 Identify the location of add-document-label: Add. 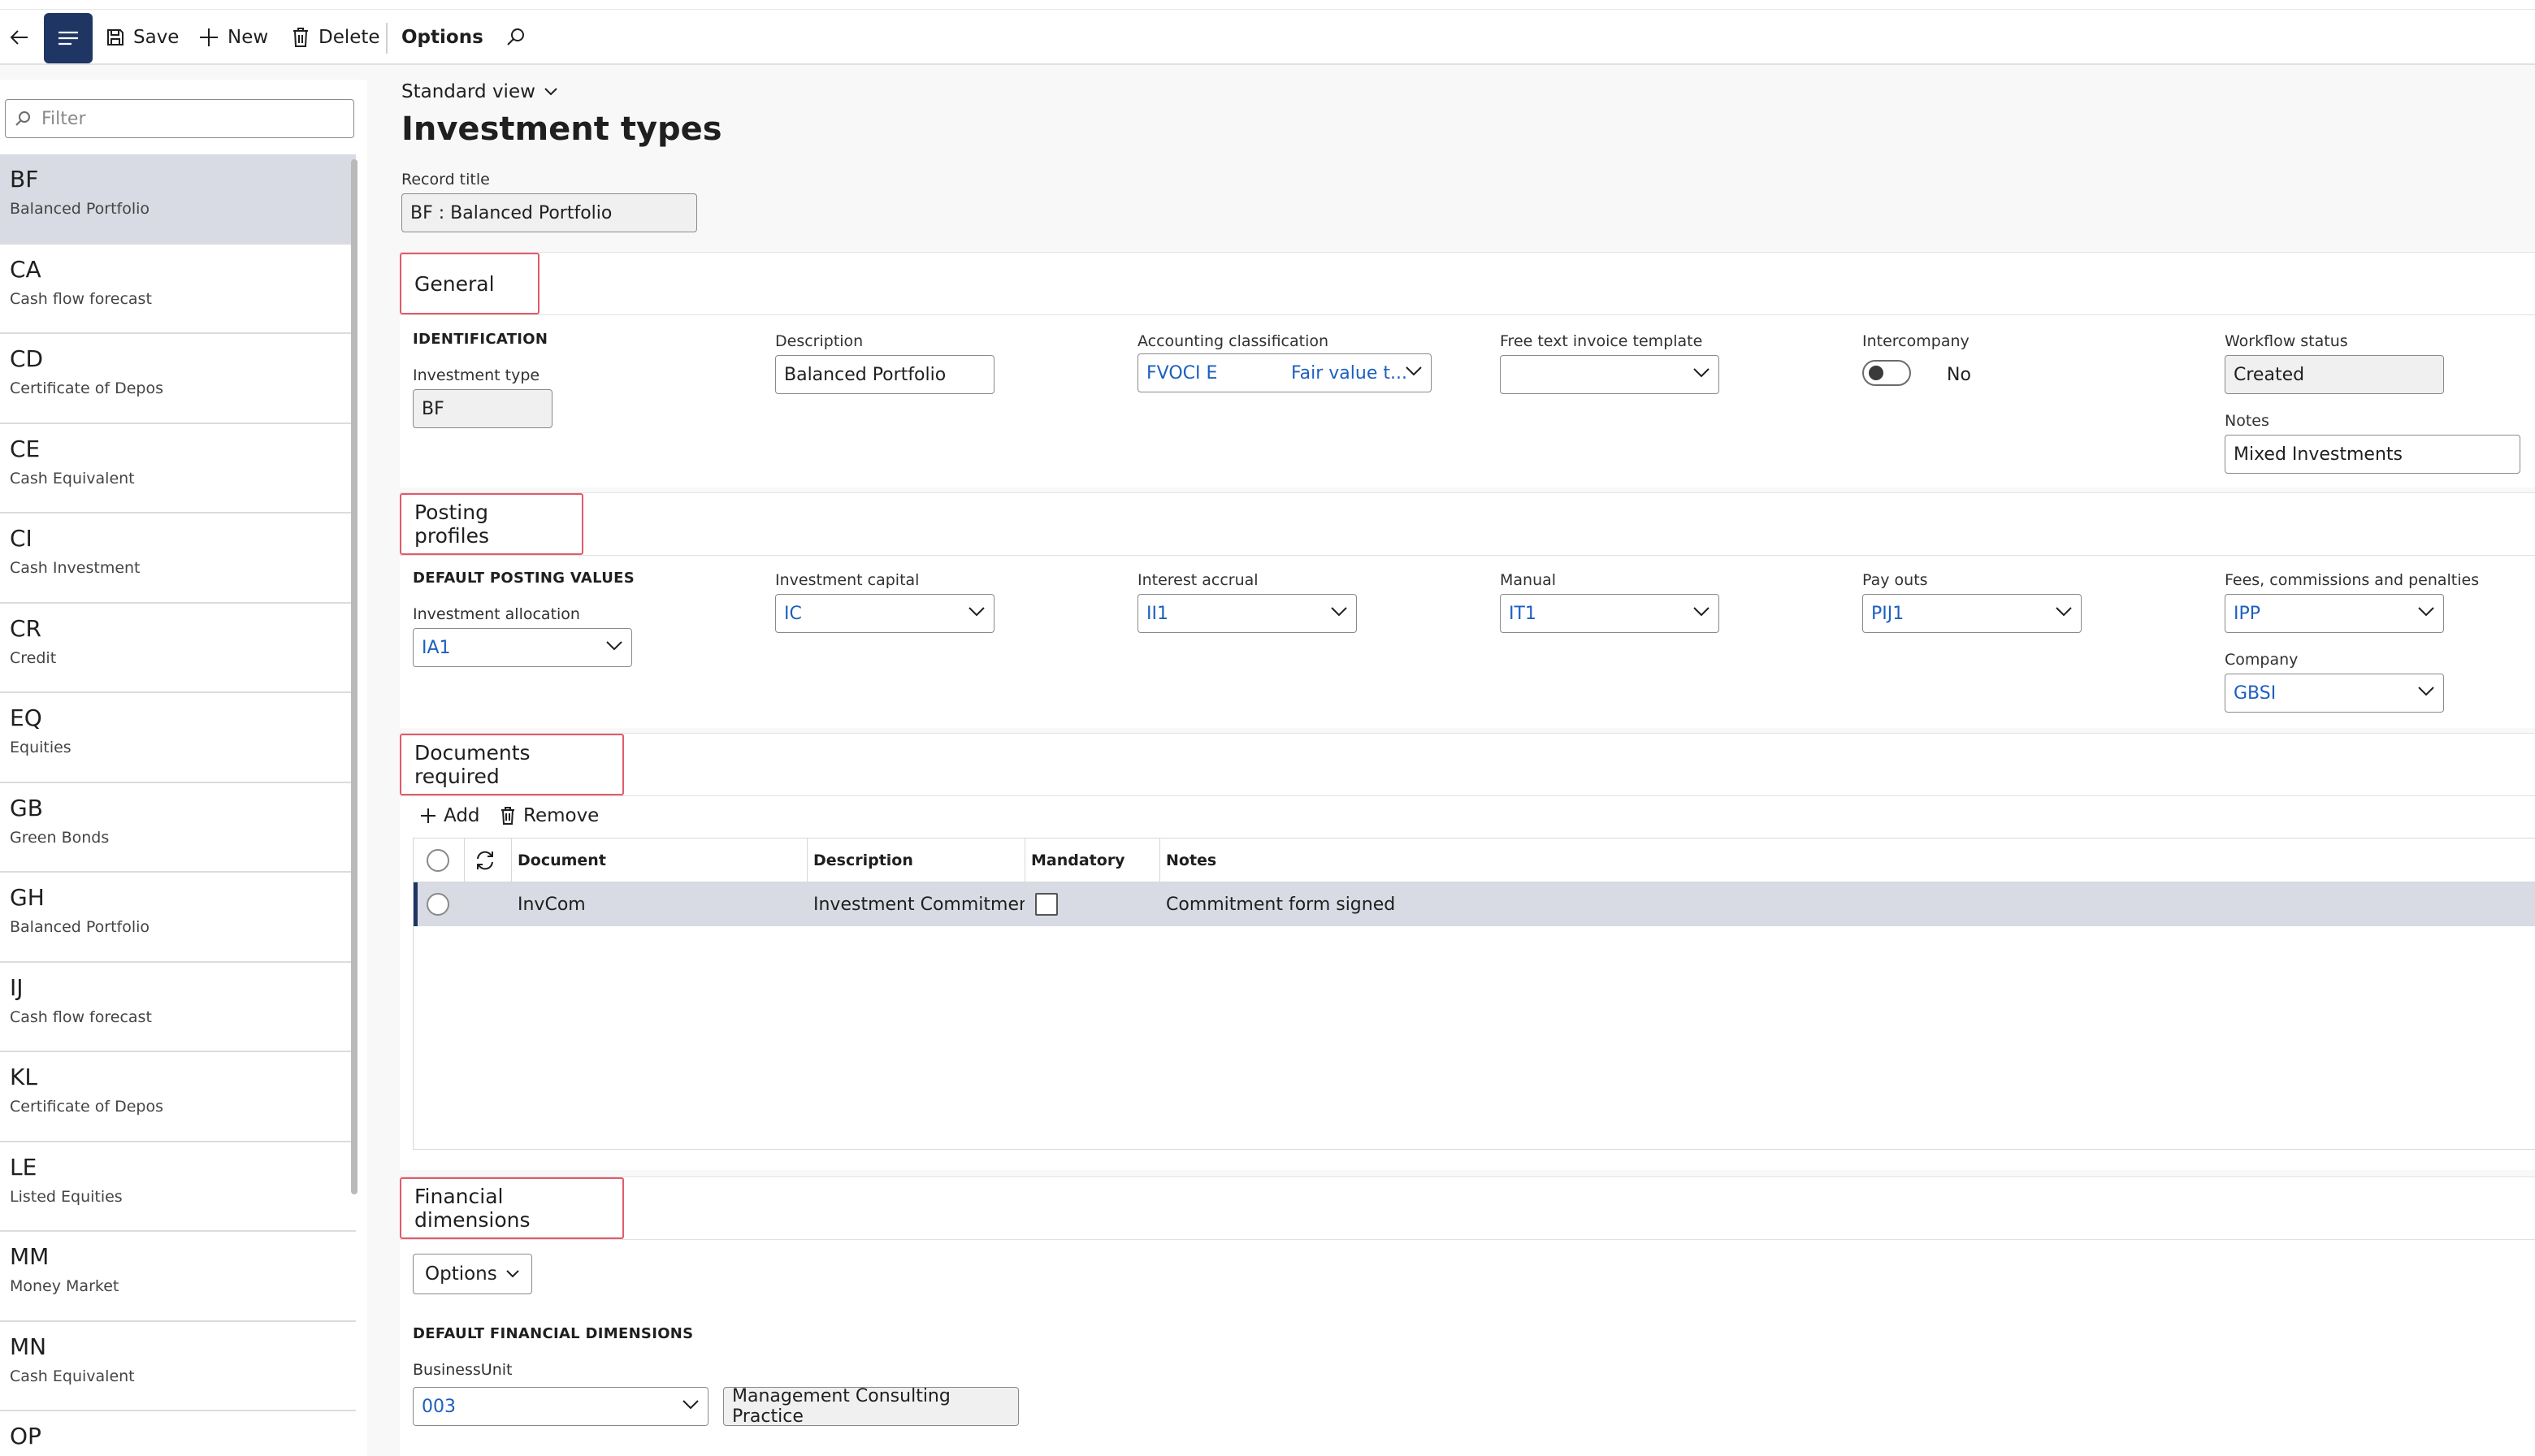
(462, 815).